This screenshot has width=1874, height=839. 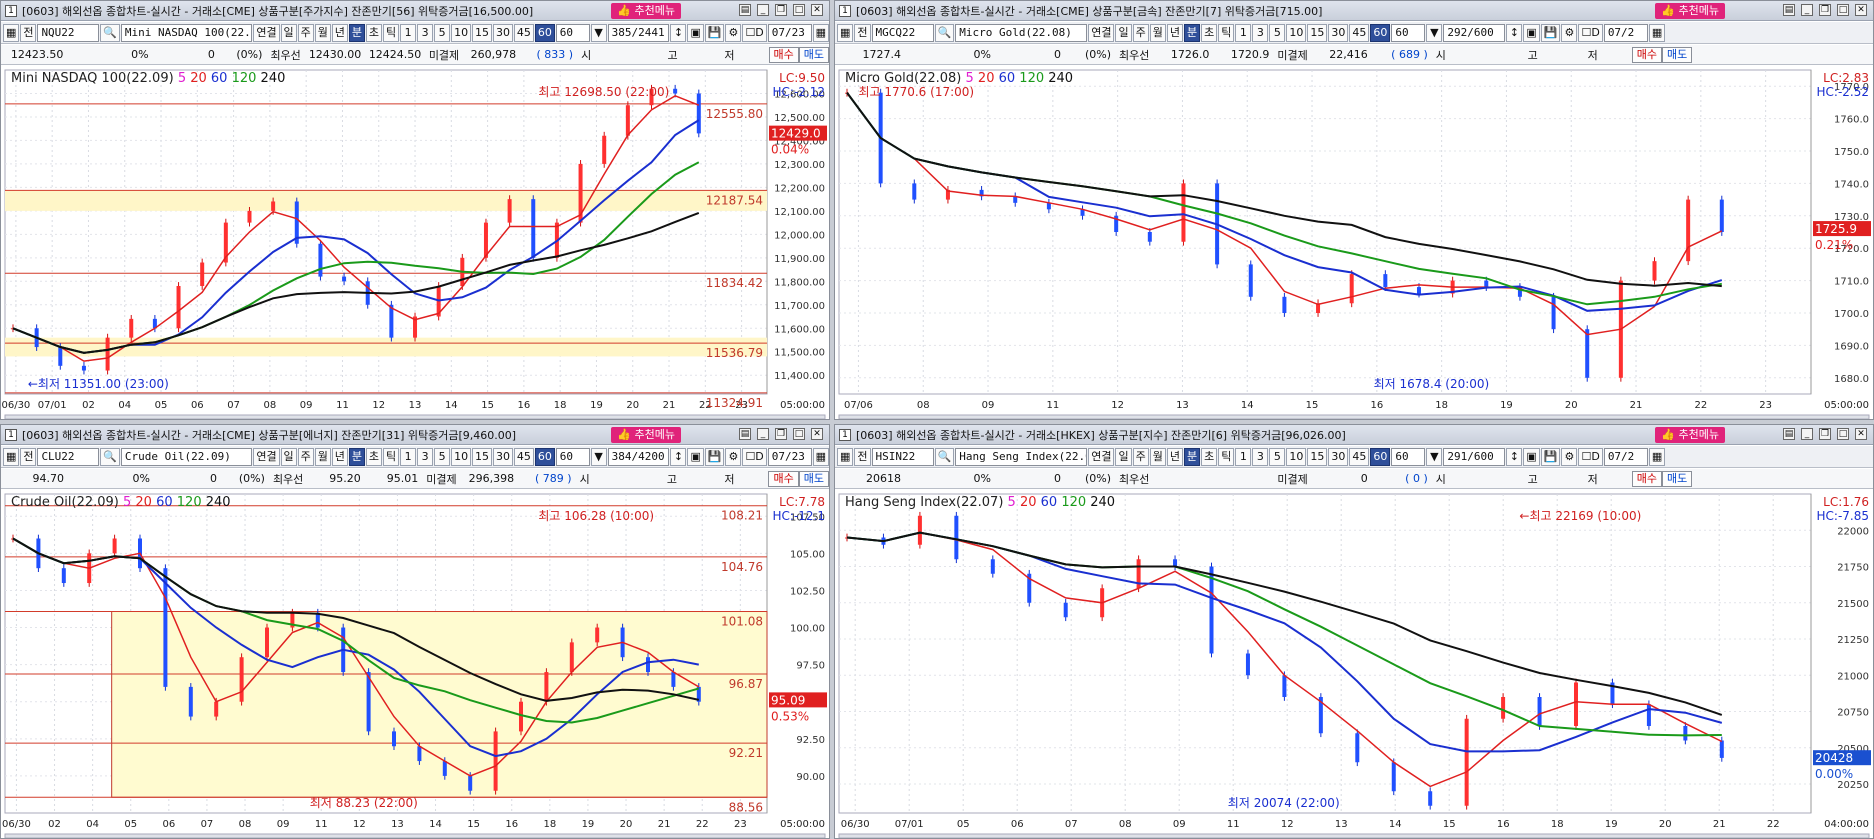 I want to click on date-field: 07/23, so click(x=789, y=32).